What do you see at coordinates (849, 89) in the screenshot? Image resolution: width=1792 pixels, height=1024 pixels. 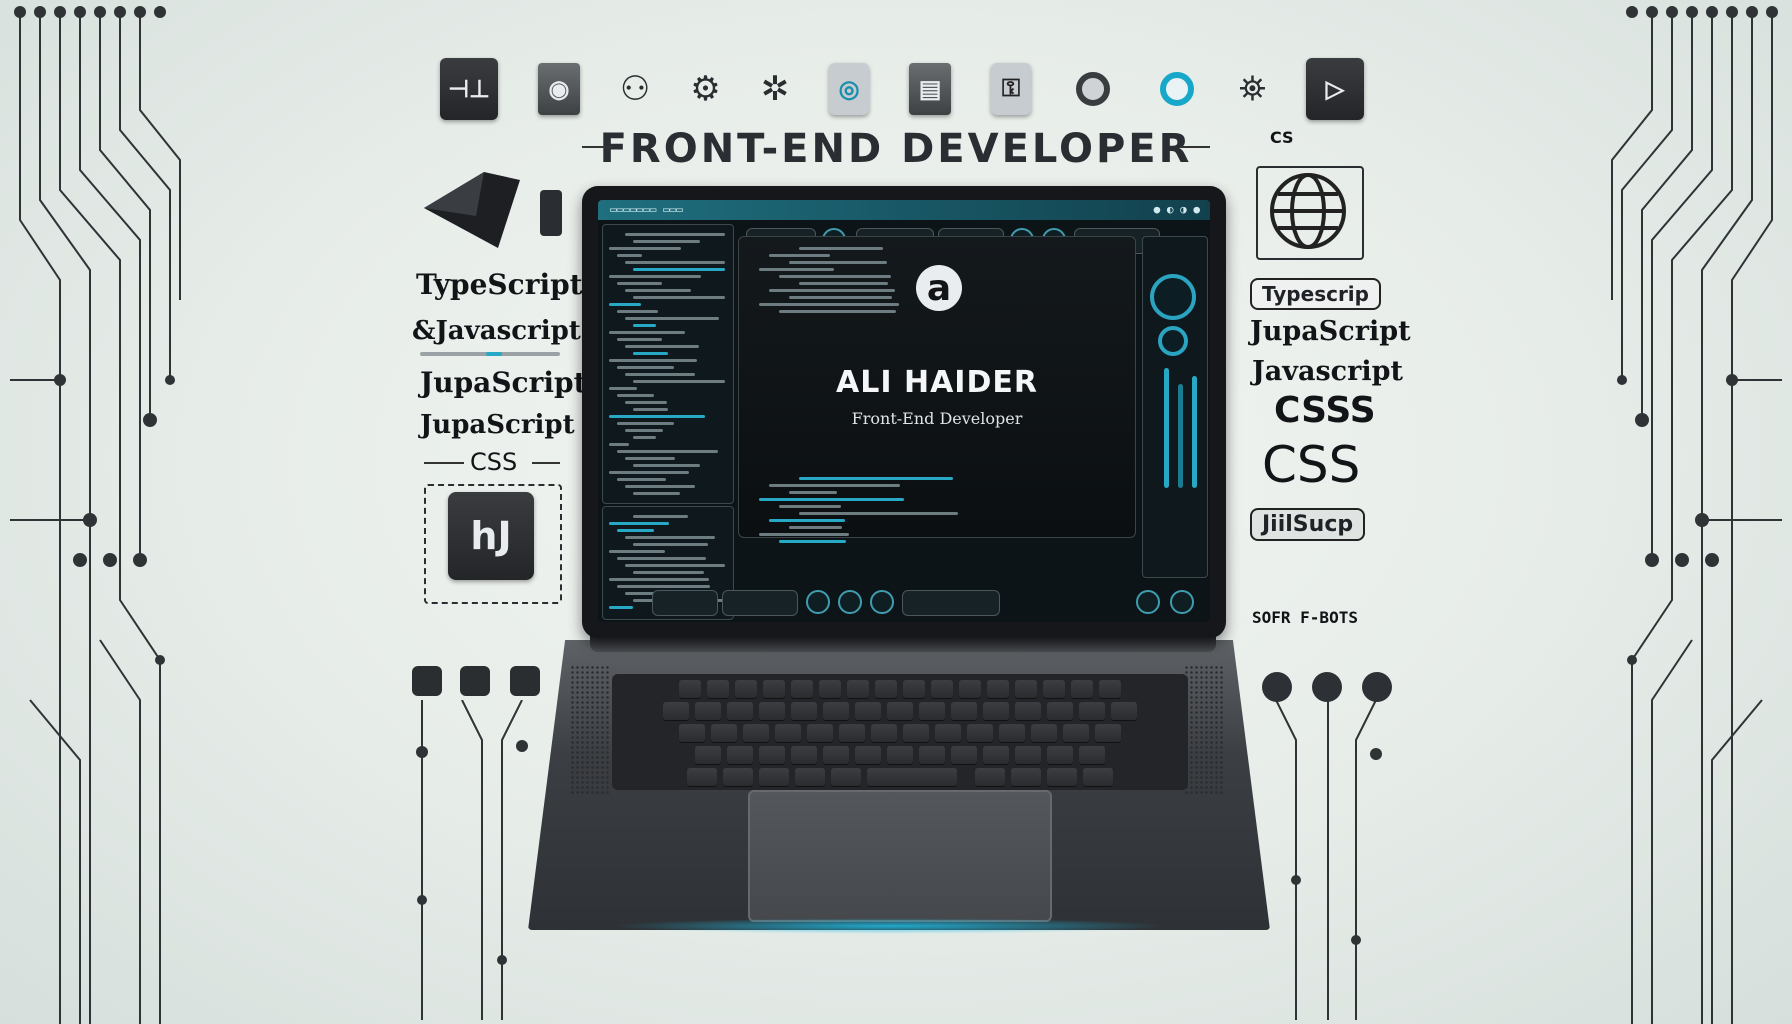 I see `screen-icon: ◎` at bounding box center [849, 89].